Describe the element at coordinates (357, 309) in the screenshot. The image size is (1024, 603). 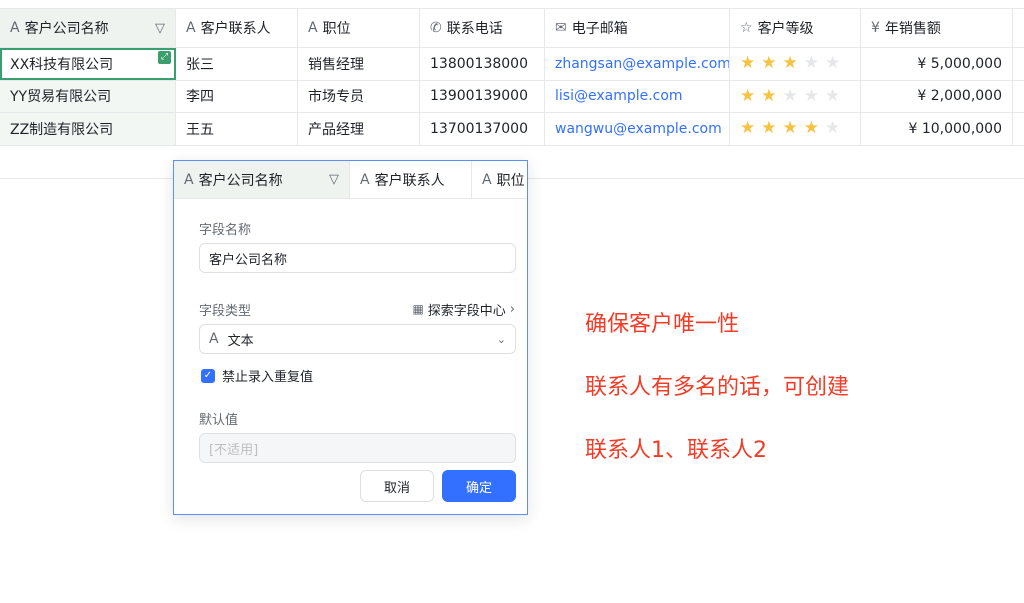
I see `field-type-label-row: 字段类型 ▦ 探索字段中心 ›` at that location.